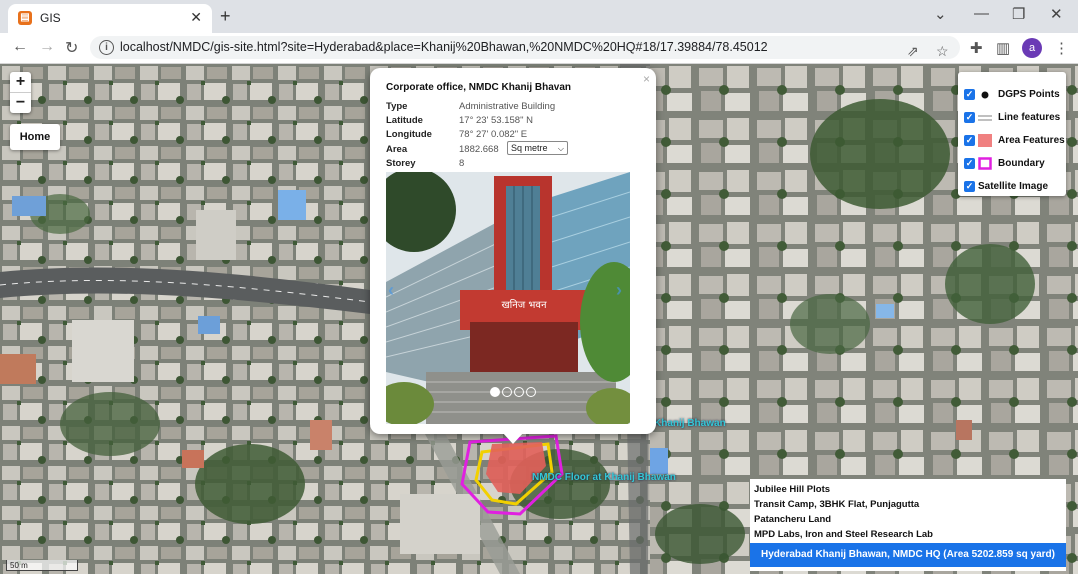 This screenshot has height=574, width=1078. What do you see at coordinates (690, 423) in the screenshot?
I see `map-label-khanij-bhawan: Khanij Bhawan` at bounding box center [690, 423].